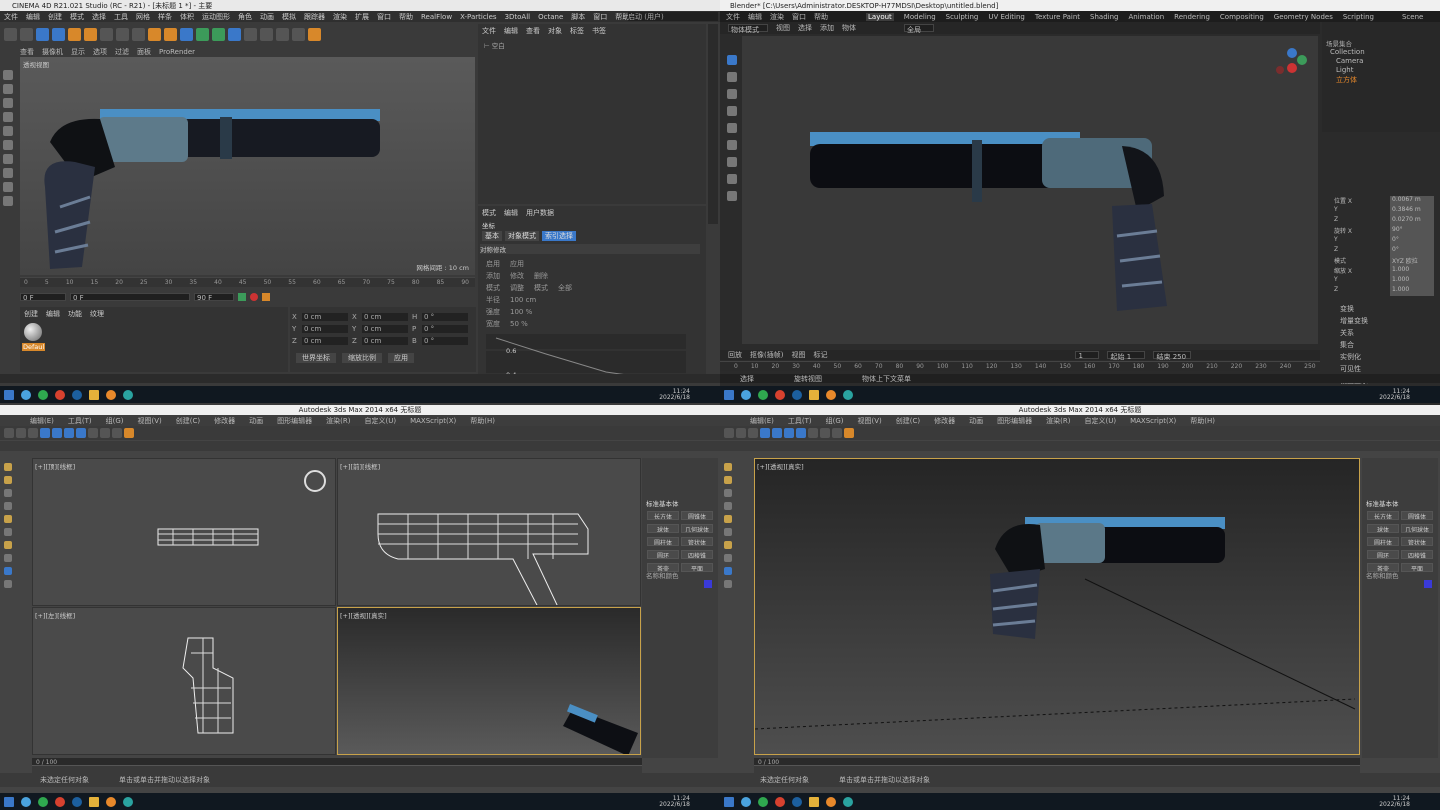 The height and width of the screenshot is (810, 1440). Describe the element at coordinates (1354, 334) in the screenshot. I see `prop-group: 关系` at that location.